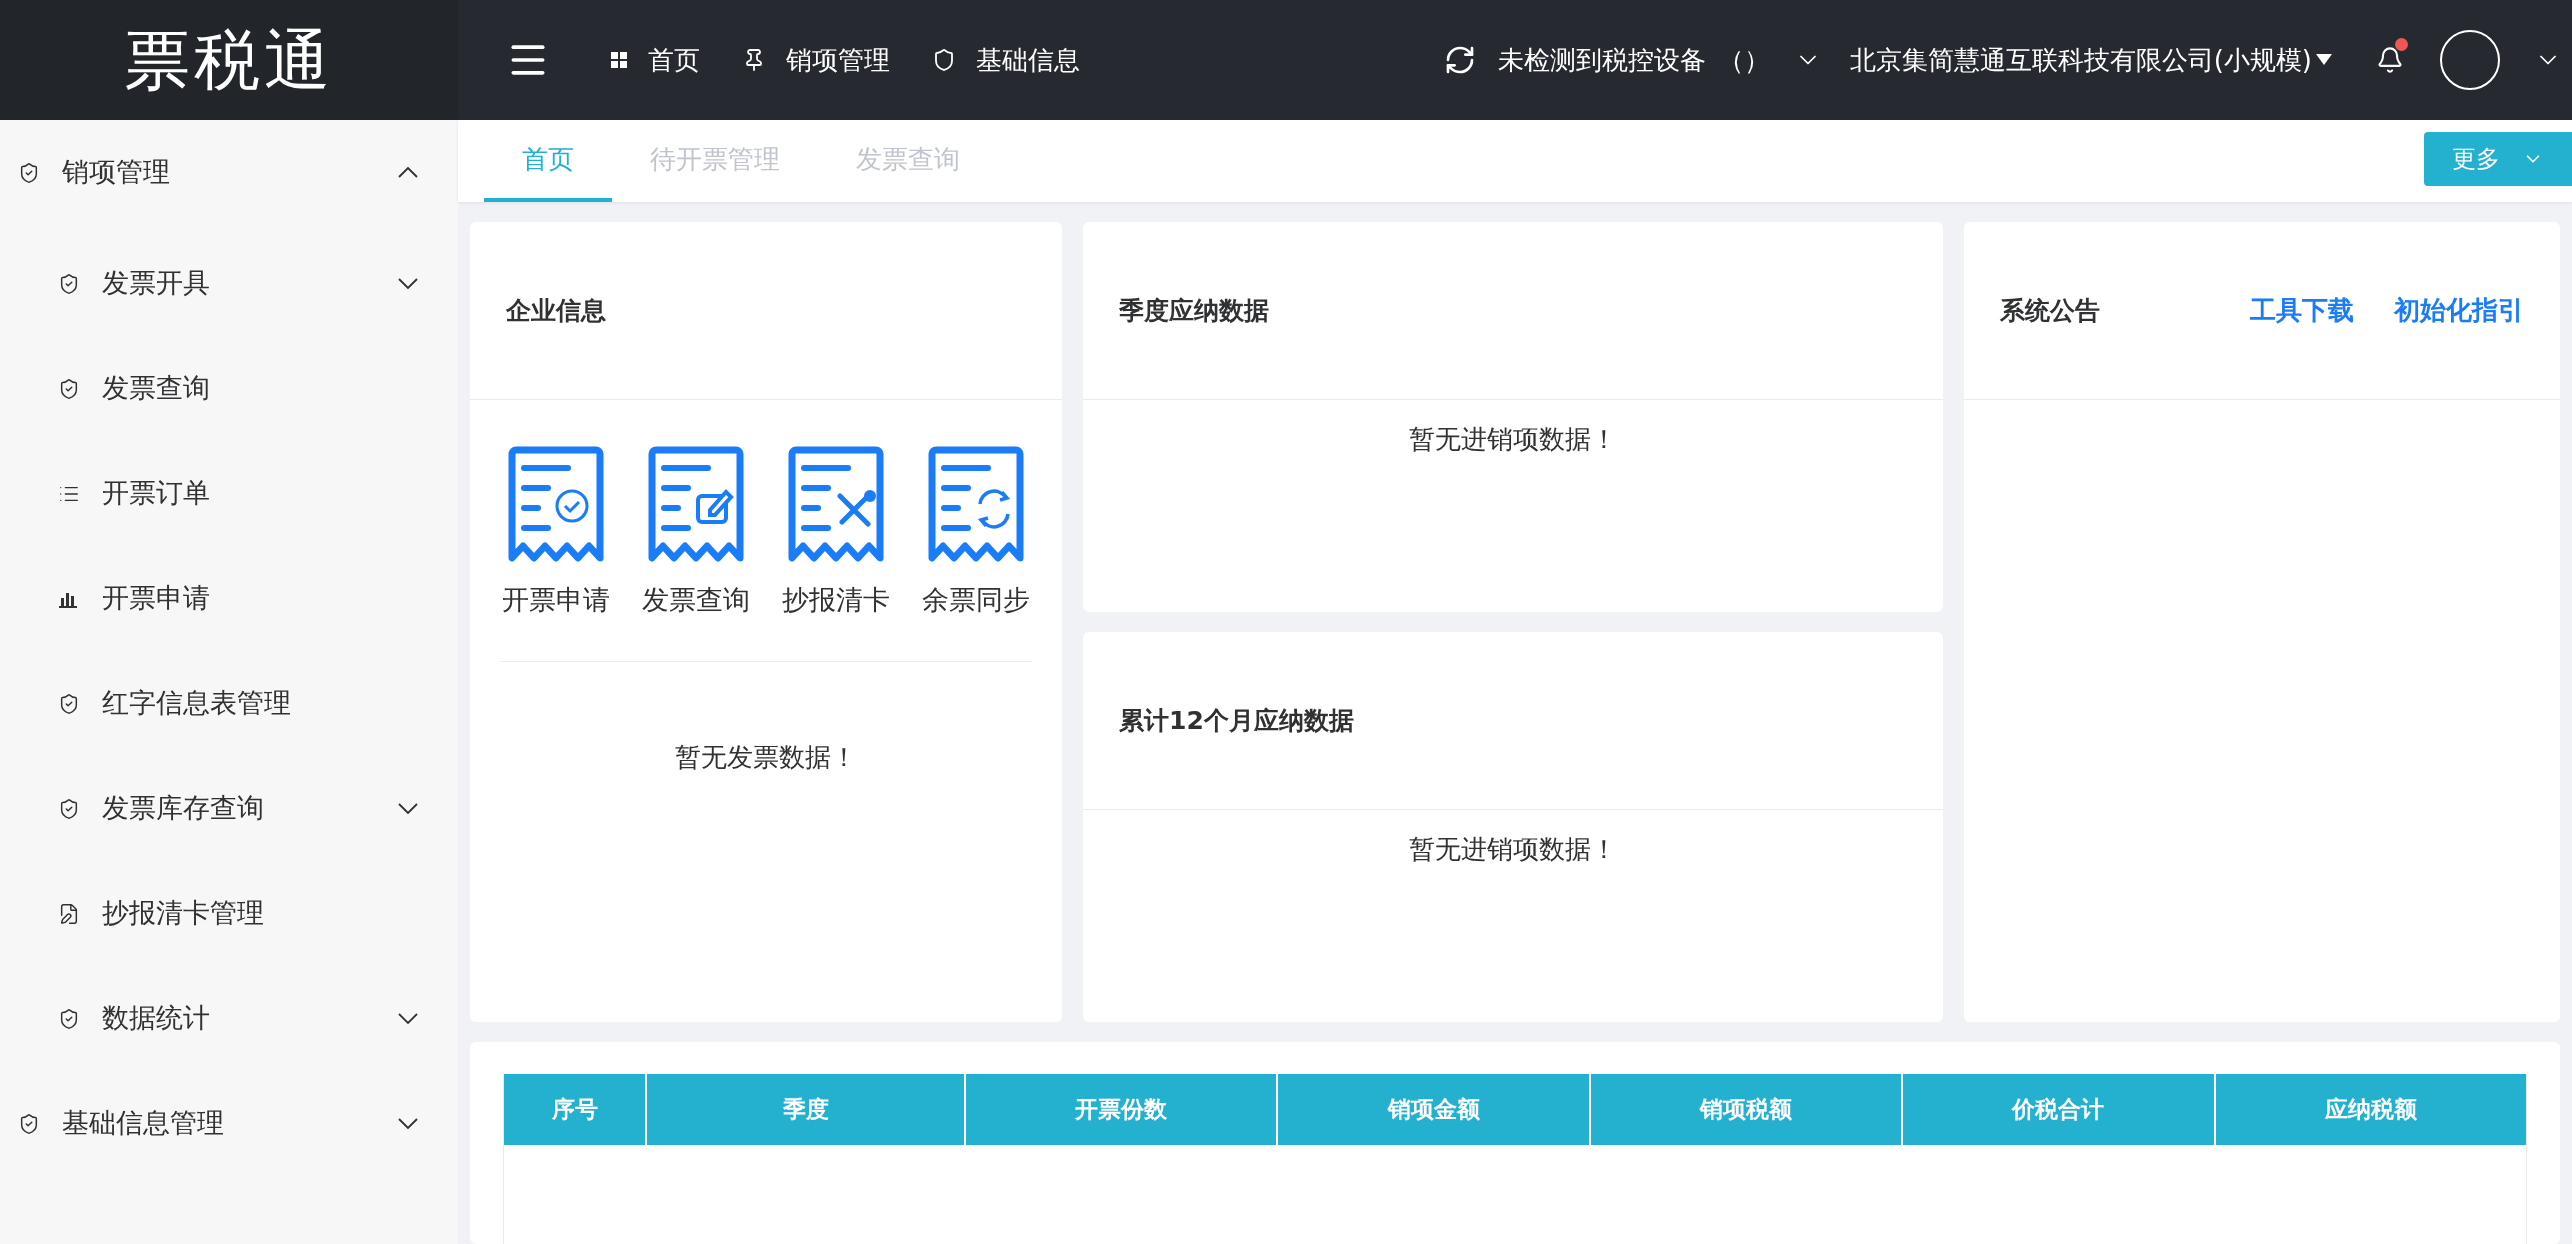  I want to click on column-header: 销项金额, so click(1432, 1109).